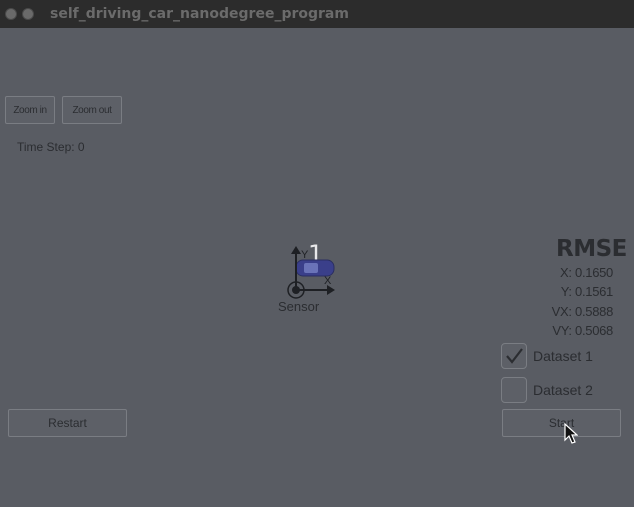  Describe the element at coordinates (299, 306) in the screenshot. I see `sensor-label: Sensor` at that location.